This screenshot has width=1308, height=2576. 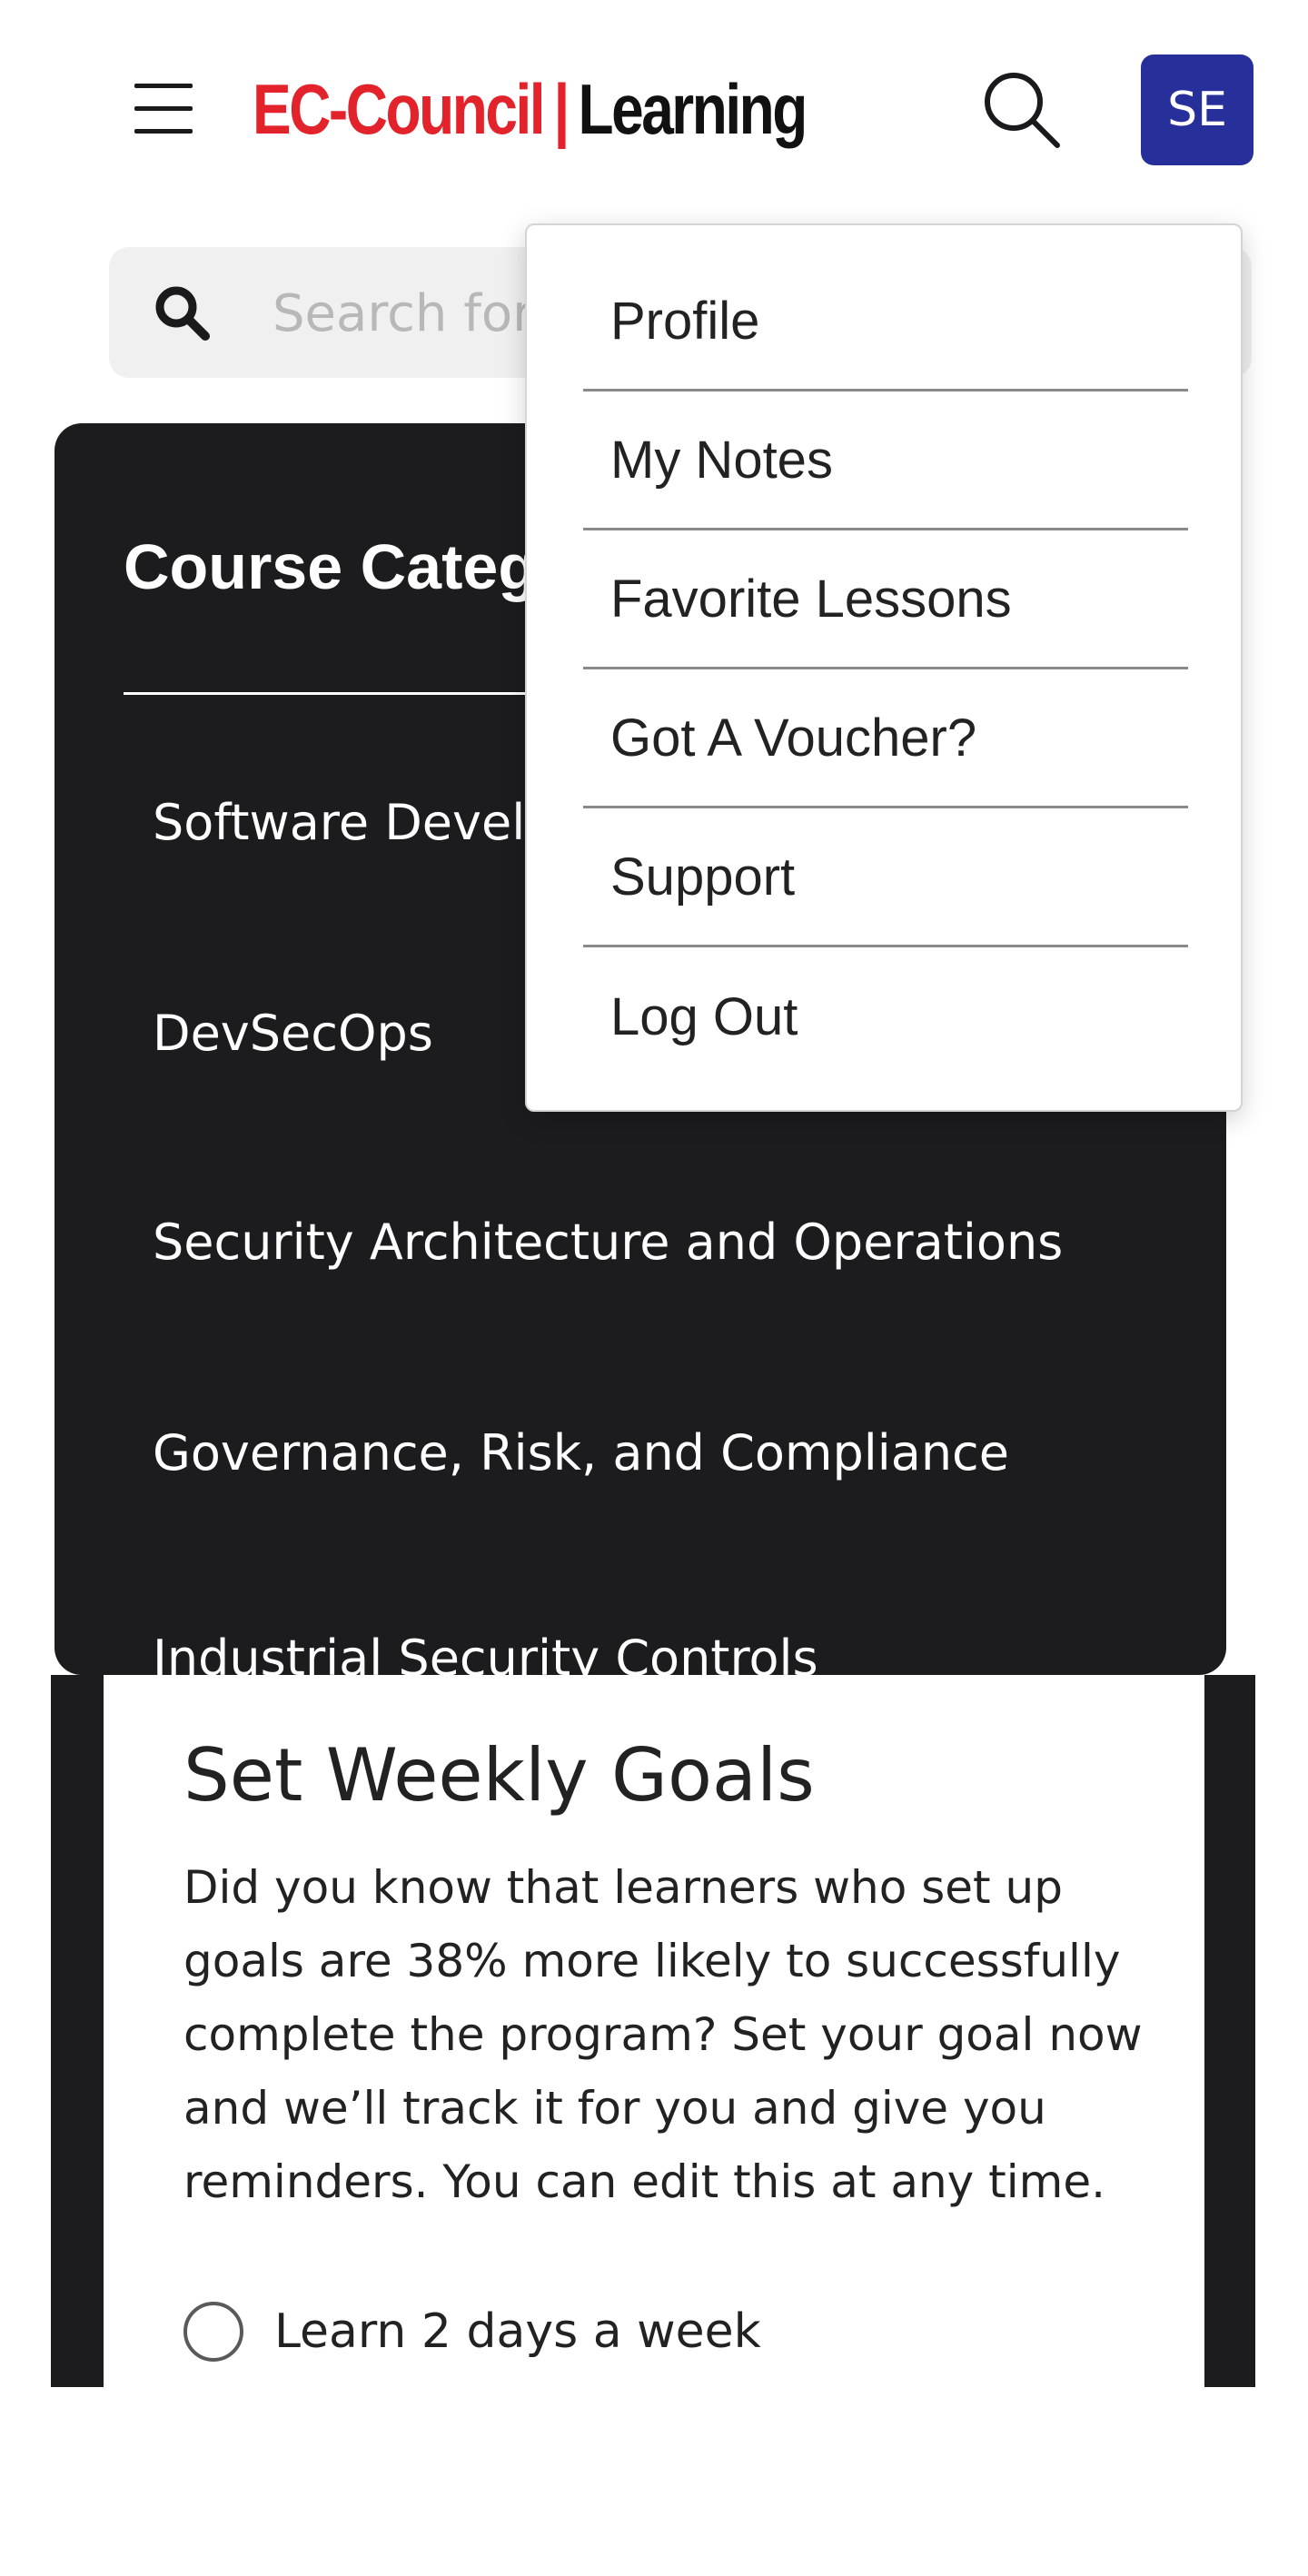 I want to click on hamburger-menu-icon, so click(x=164, y=109).